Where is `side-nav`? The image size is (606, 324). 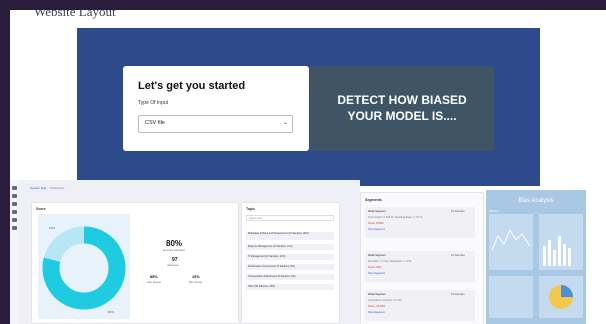
side-nav is located at coordinates (14, 252).